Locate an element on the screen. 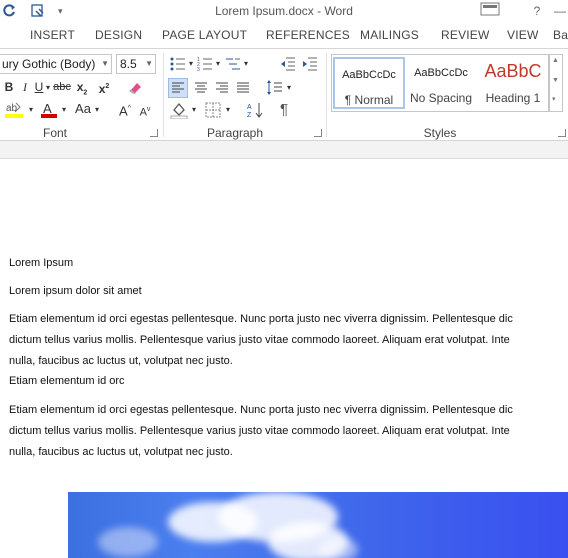 This screenshot has width=568, height=558. scroll-down-icon: ▼ is located at coordinates (555, 80).